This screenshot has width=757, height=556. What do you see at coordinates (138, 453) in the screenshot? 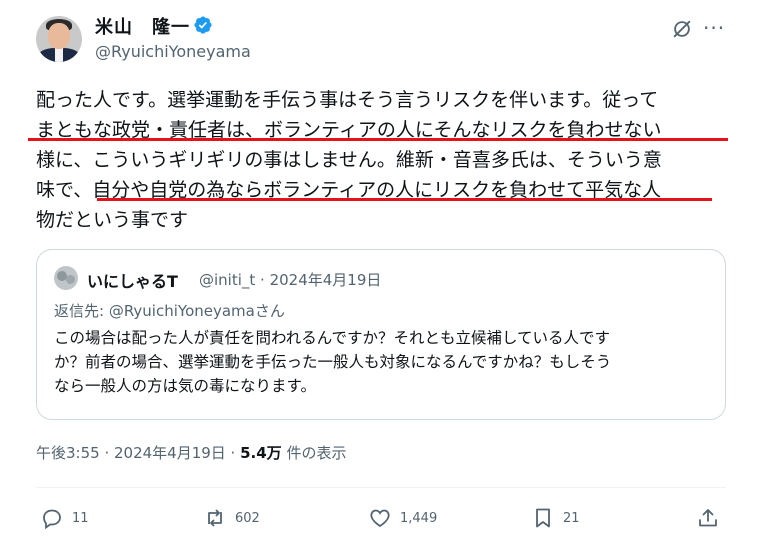
I see `timestamp-time: 午後3:55 · 2024年4月19日 ·` at bounding box center [138, 453].